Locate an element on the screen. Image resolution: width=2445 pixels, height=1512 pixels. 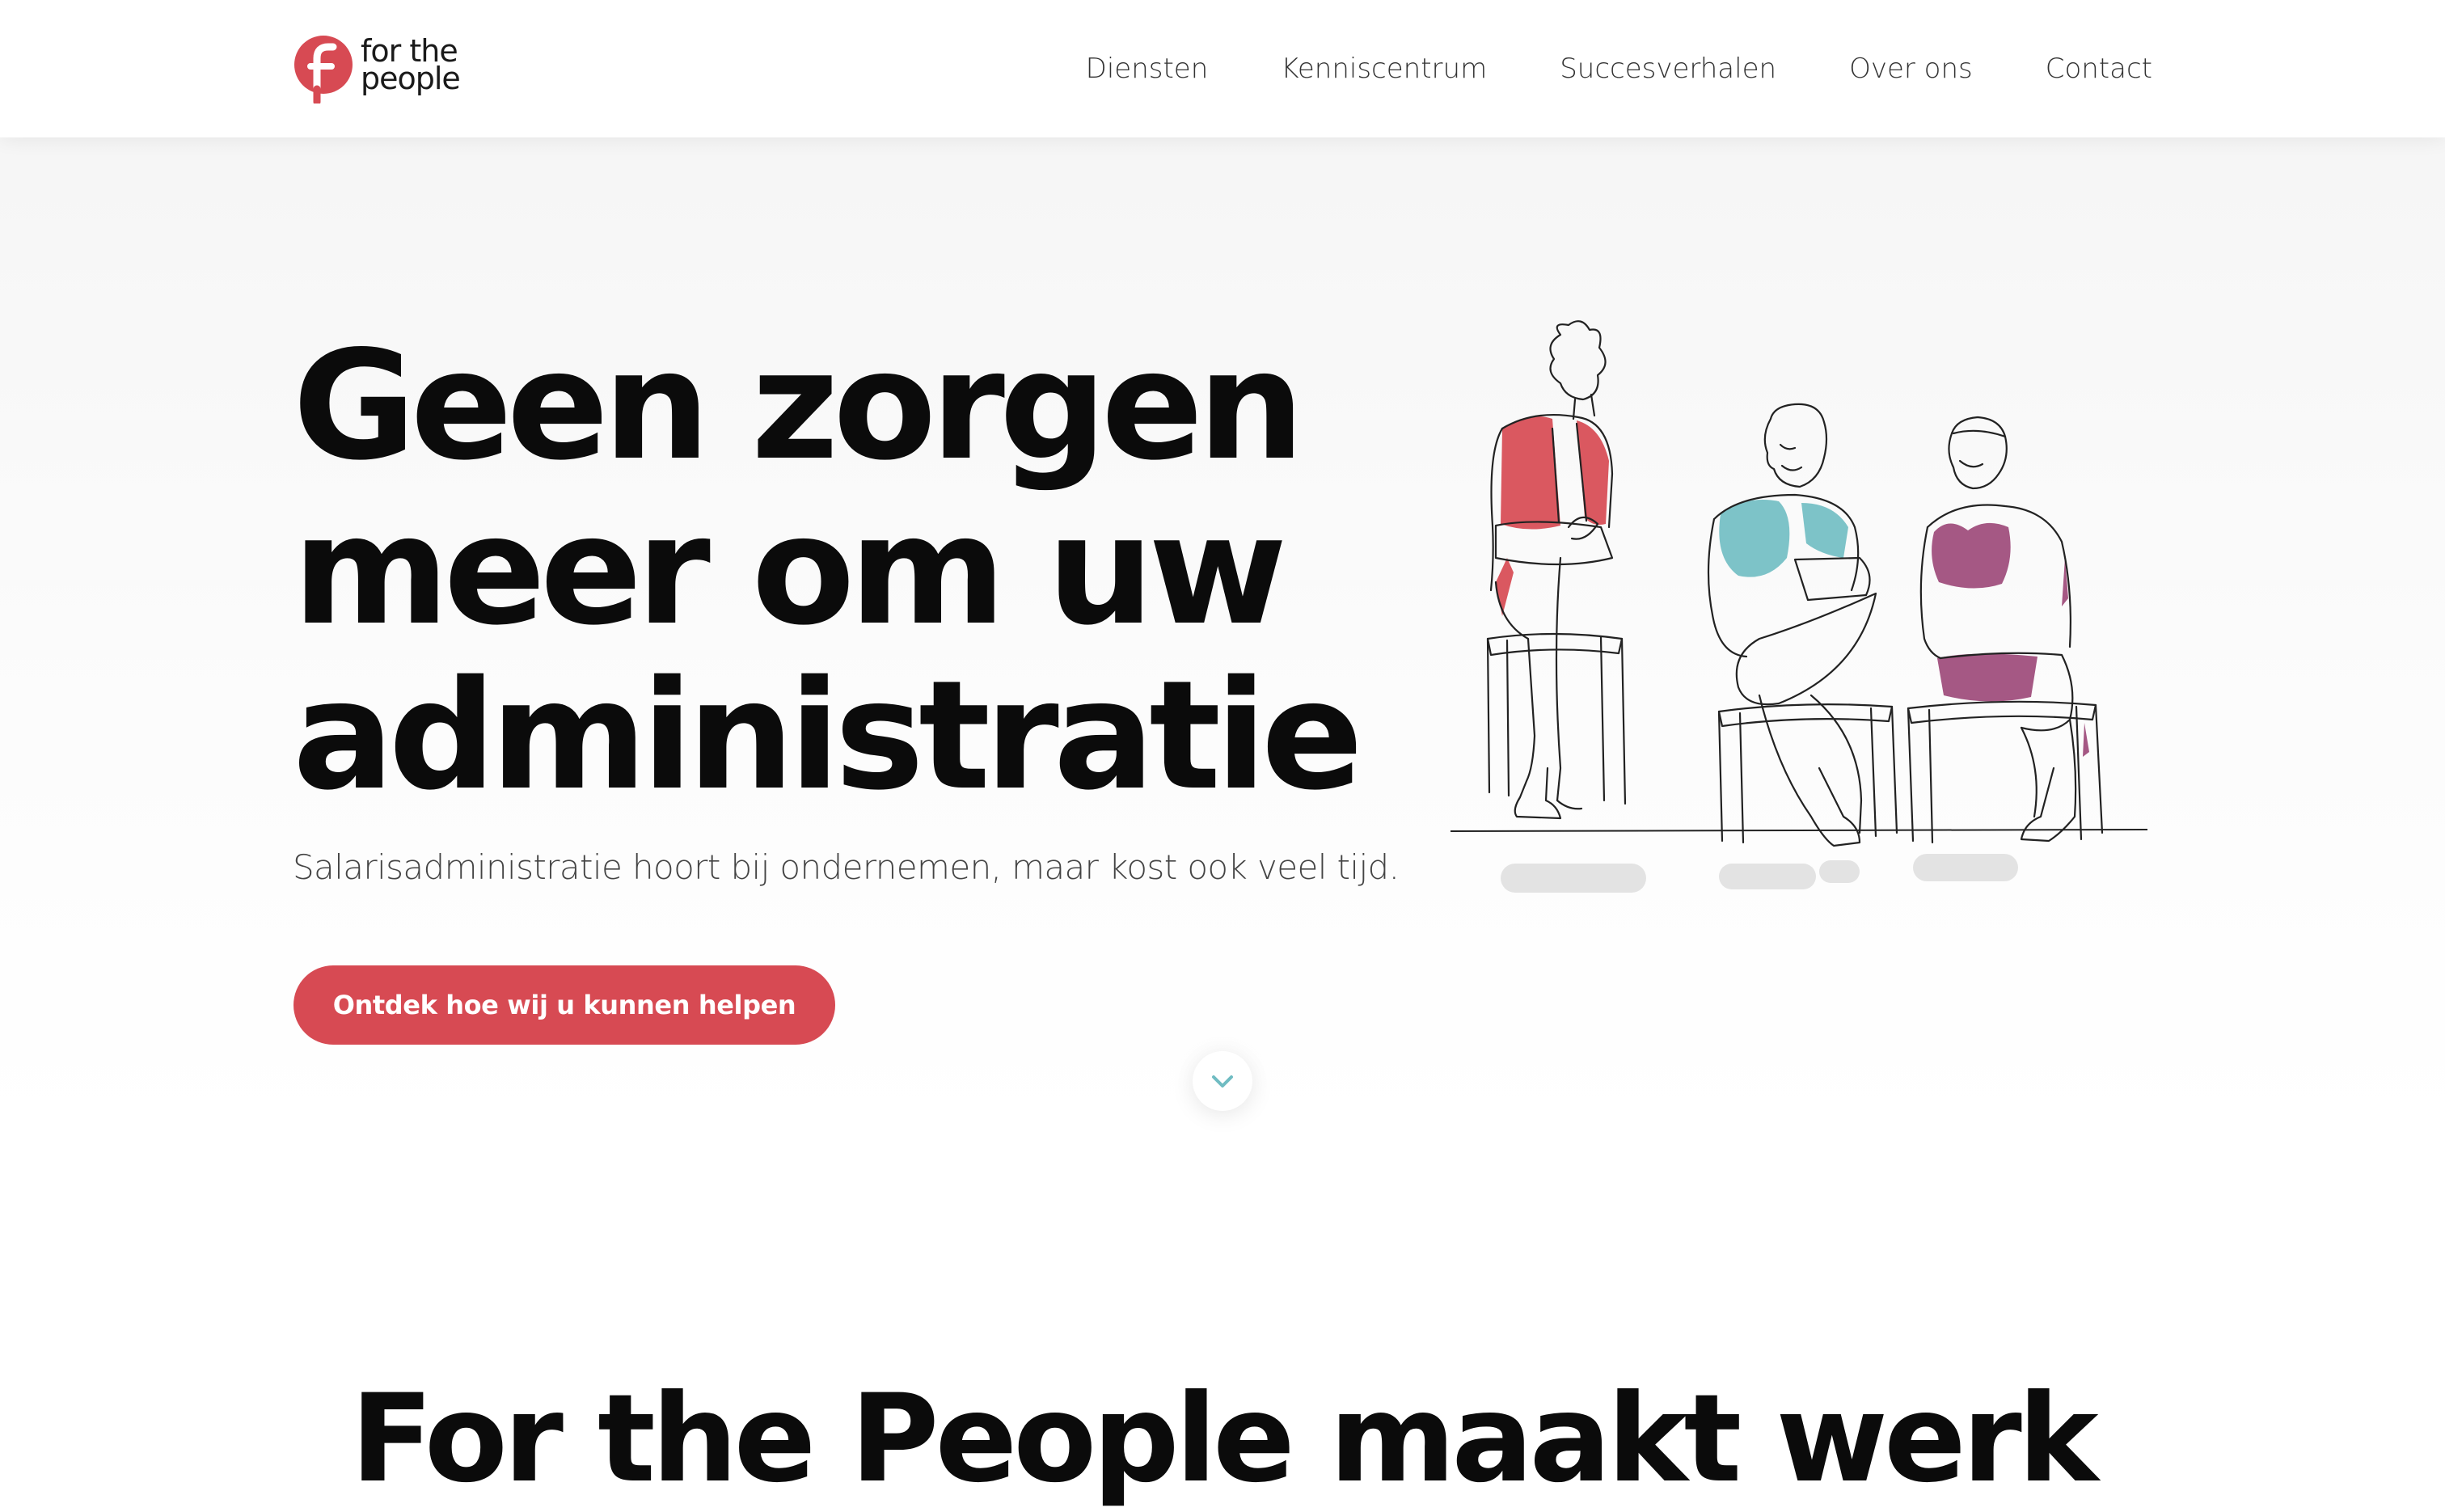
nav-item-kenniscentrum: Kenniscentrum is located at coordinates (1384, 69).